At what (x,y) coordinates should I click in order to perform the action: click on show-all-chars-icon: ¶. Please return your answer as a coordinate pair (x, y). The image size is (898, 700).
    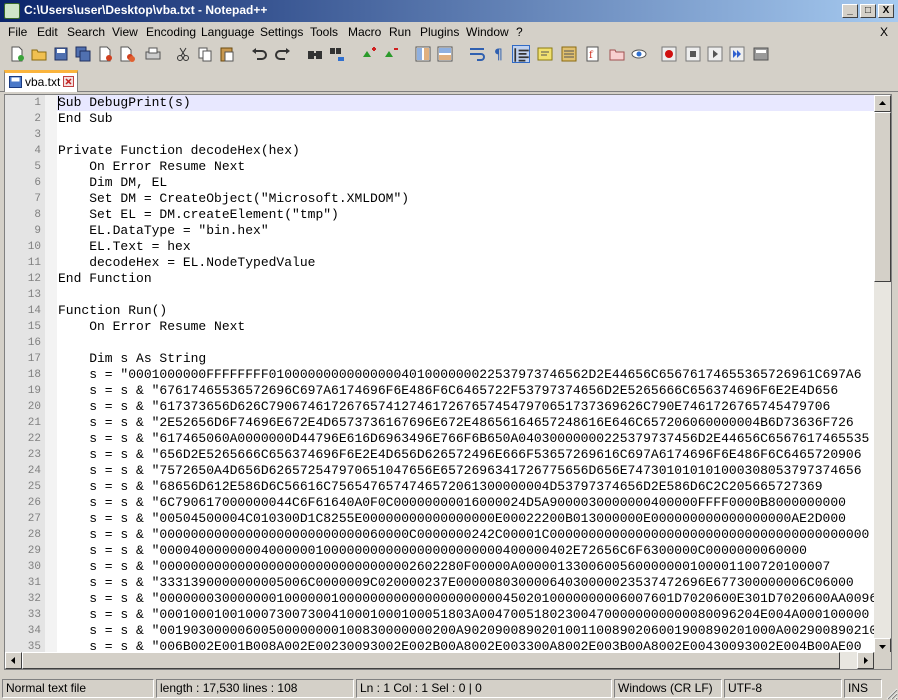
    Looking at the image, I should click on (499, 54).